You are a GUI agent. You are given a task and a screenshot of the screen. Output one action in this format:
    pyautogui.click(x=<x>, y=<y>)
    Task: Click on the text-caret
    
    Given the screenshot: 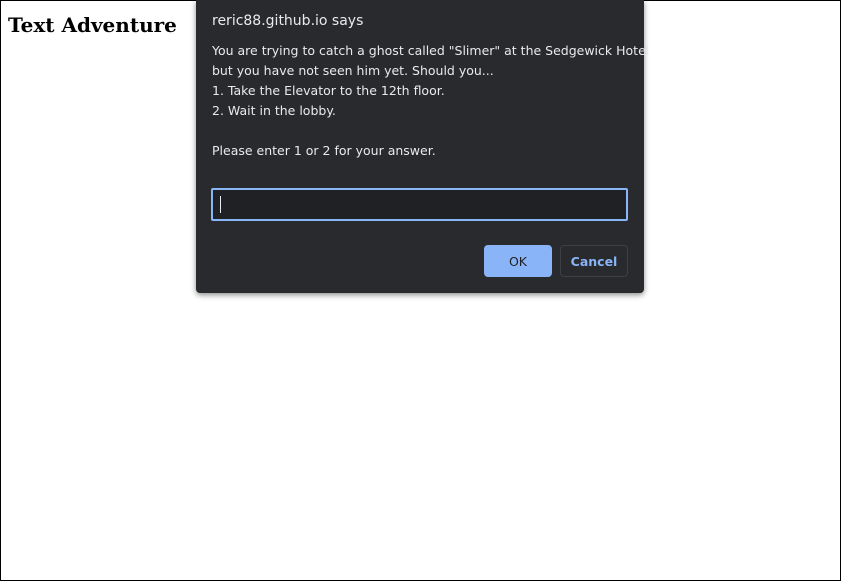 What is the action you would take?
    pyautogui.click(x=220, y=204)
    